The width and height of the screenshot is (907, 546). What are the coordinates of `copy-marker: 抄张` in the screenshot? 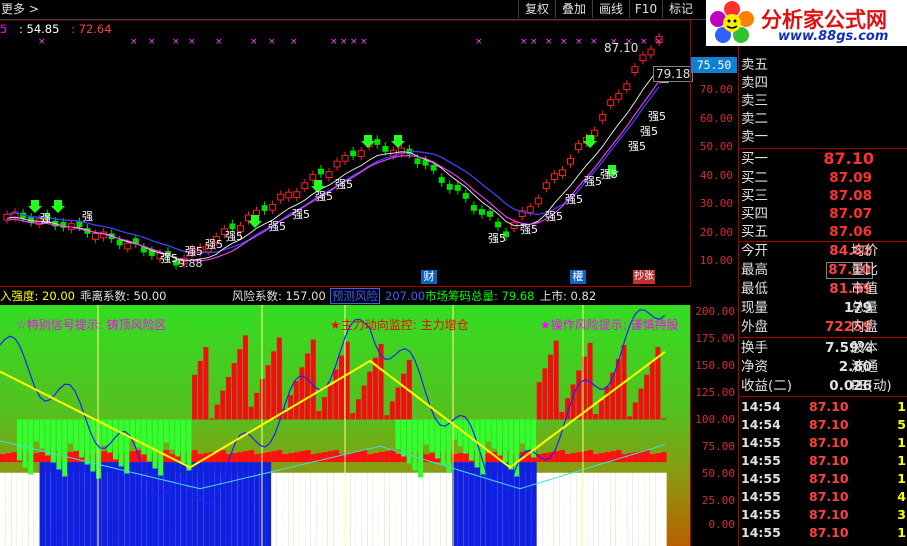 It's located at (644, 277).